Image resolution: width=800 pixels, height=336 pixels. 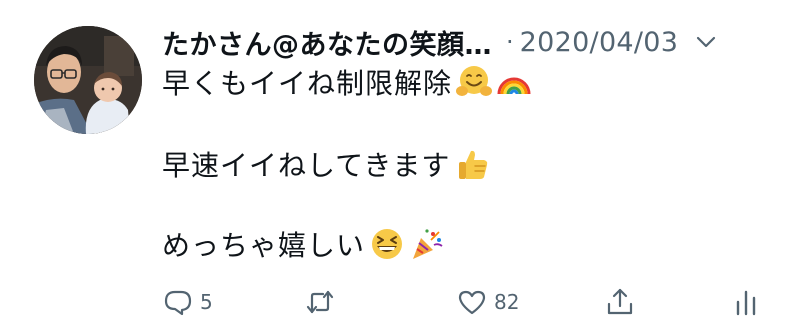 I want to click on reply-count: 5, so click(x=206, y=302).